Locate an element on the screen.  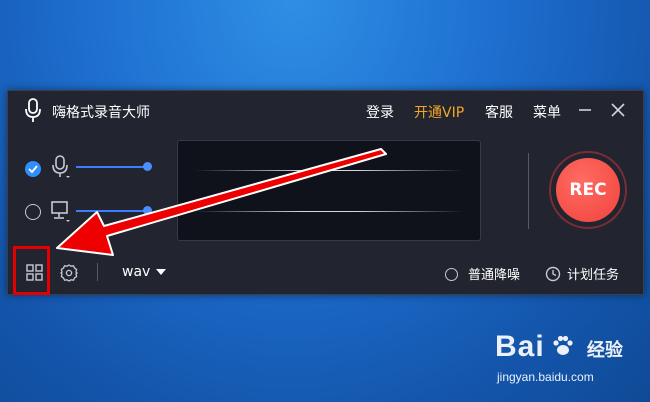
watermark: Bai 经验 jingyan.baidu.com is located at coordinates (559, 357).